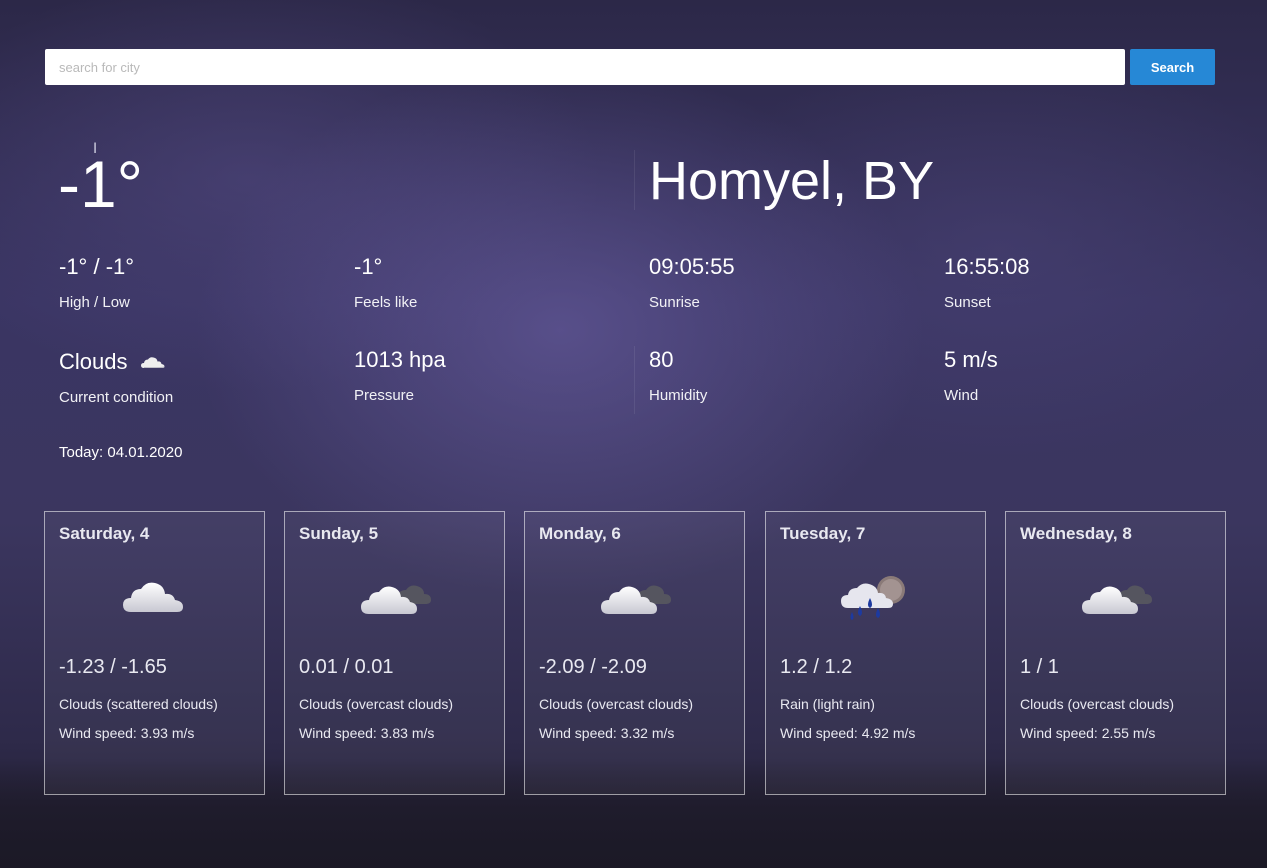  I want to click on stat-wind: 5 m/s Wind, so click(1084, 375).